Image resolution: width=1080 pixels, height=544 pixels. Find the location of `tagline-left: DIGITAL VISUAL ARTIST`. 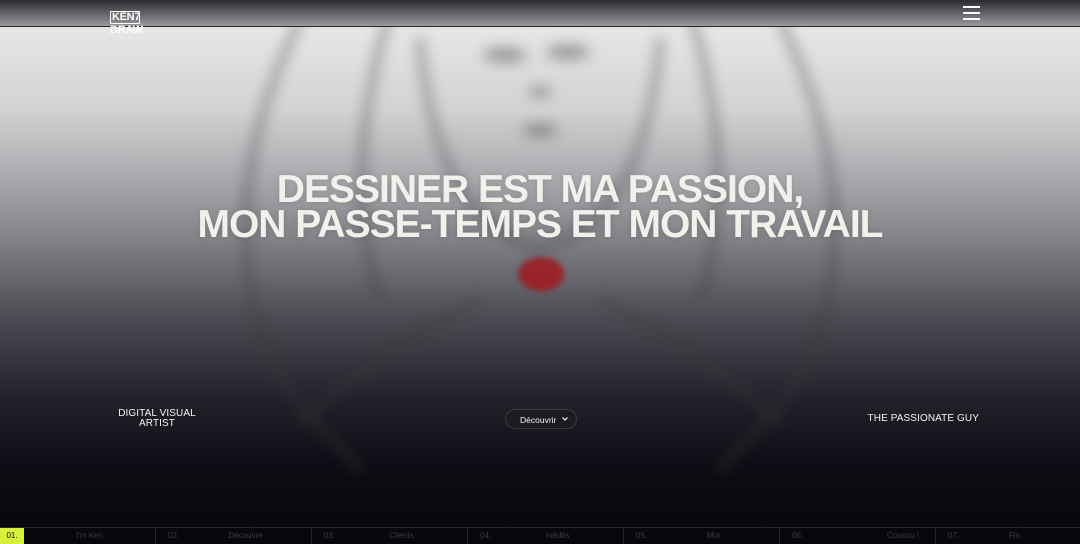

tagline-left: DIGITAL VISUAL ARTIST is located at coordinates (157, 418).